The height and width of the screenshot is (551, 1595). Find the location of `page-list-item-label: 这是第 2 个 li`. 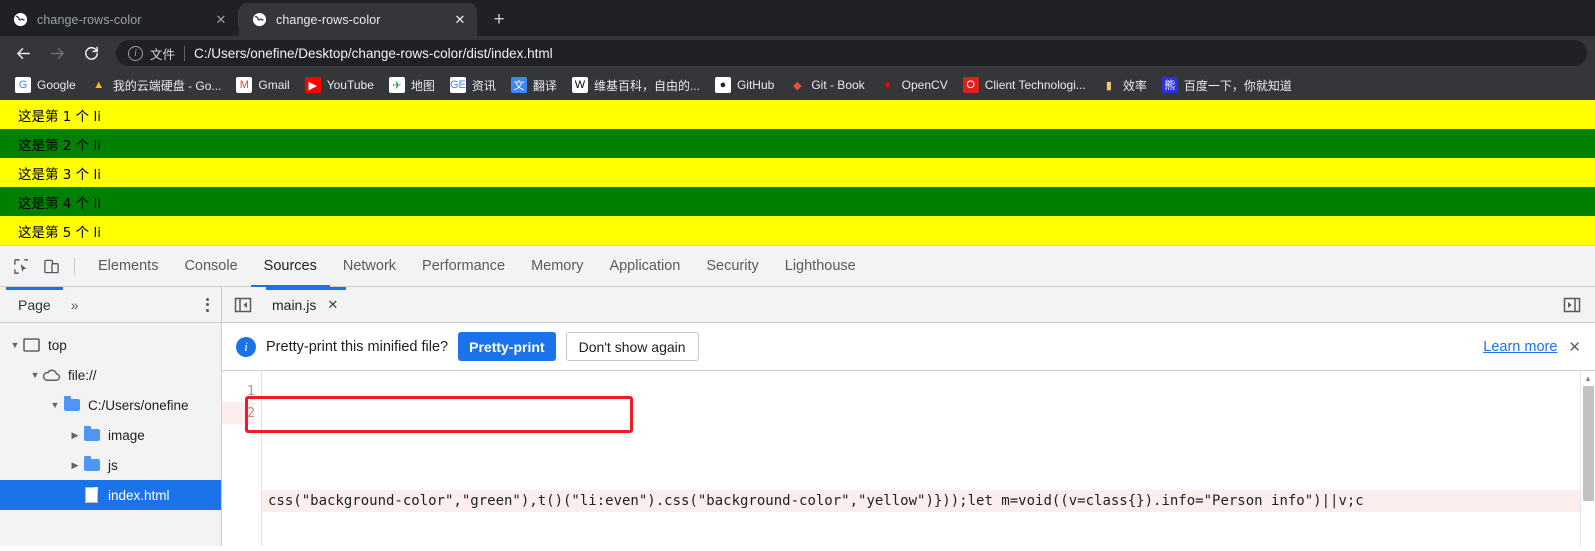

page-list-item-label: 这是第 2 个 li is located at coordinates (59, 145).